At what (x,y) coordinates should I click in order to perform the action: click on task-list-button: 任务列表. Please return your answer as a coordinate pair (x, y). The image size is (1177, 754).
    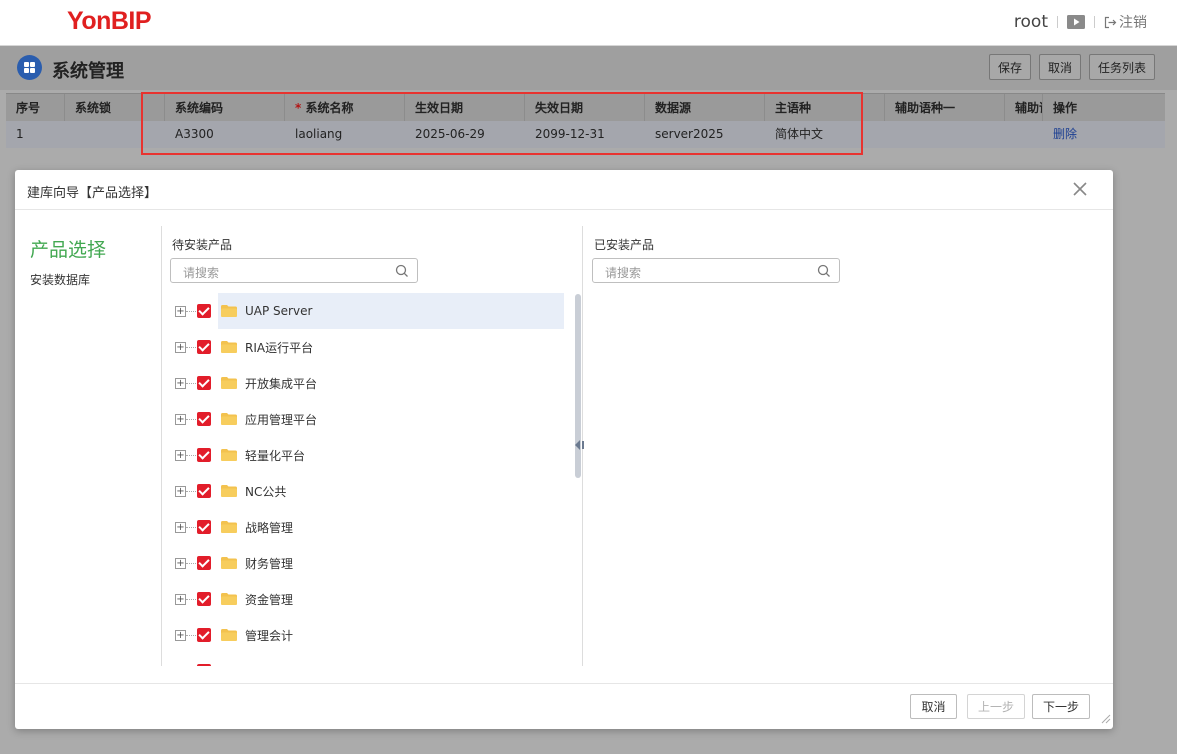
    Looking at the image, I should click on (1121, 67).